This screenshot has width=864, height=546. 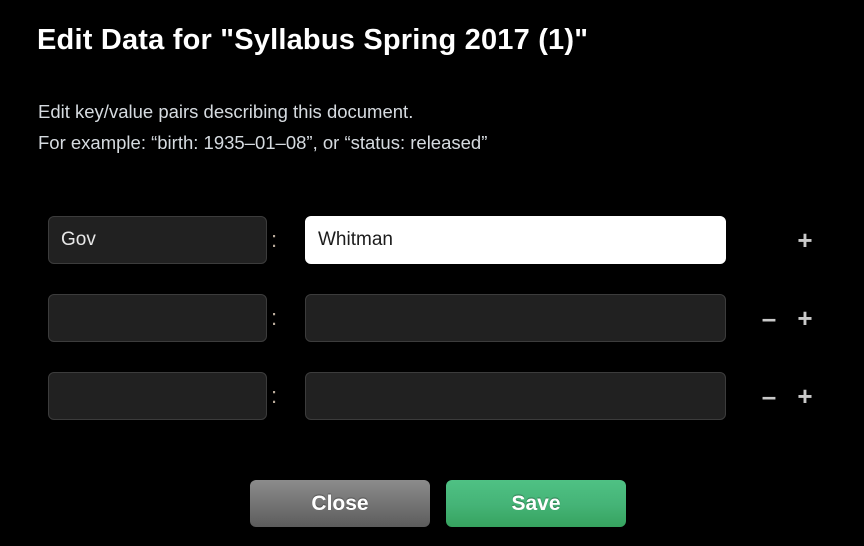 What do you see at coordinates (340, 503) in the screenshot?
I see `close-button: Close` at bounding box center [340, 503].